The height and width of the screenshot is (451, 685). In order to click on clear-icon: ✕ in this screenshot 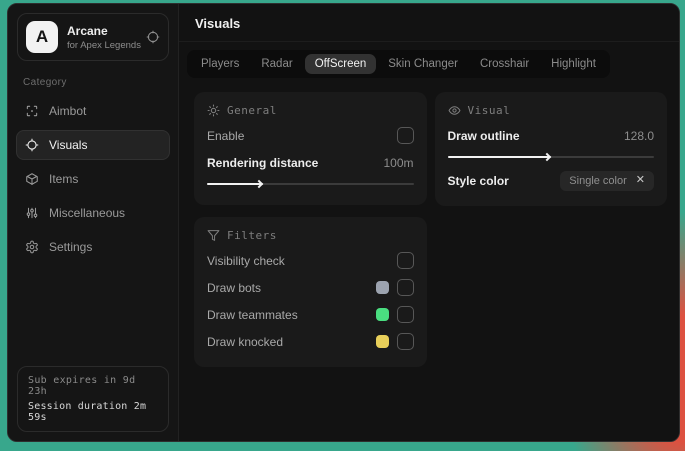, I will do `click(640, 180)`.